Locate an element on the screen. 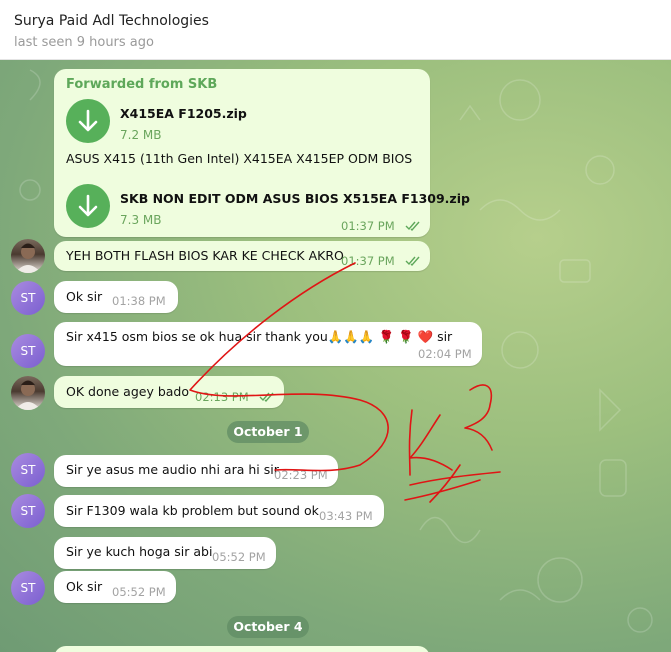 This screenshot has height=652, width=671. download-file2-button is located at coordinates (88, 206).